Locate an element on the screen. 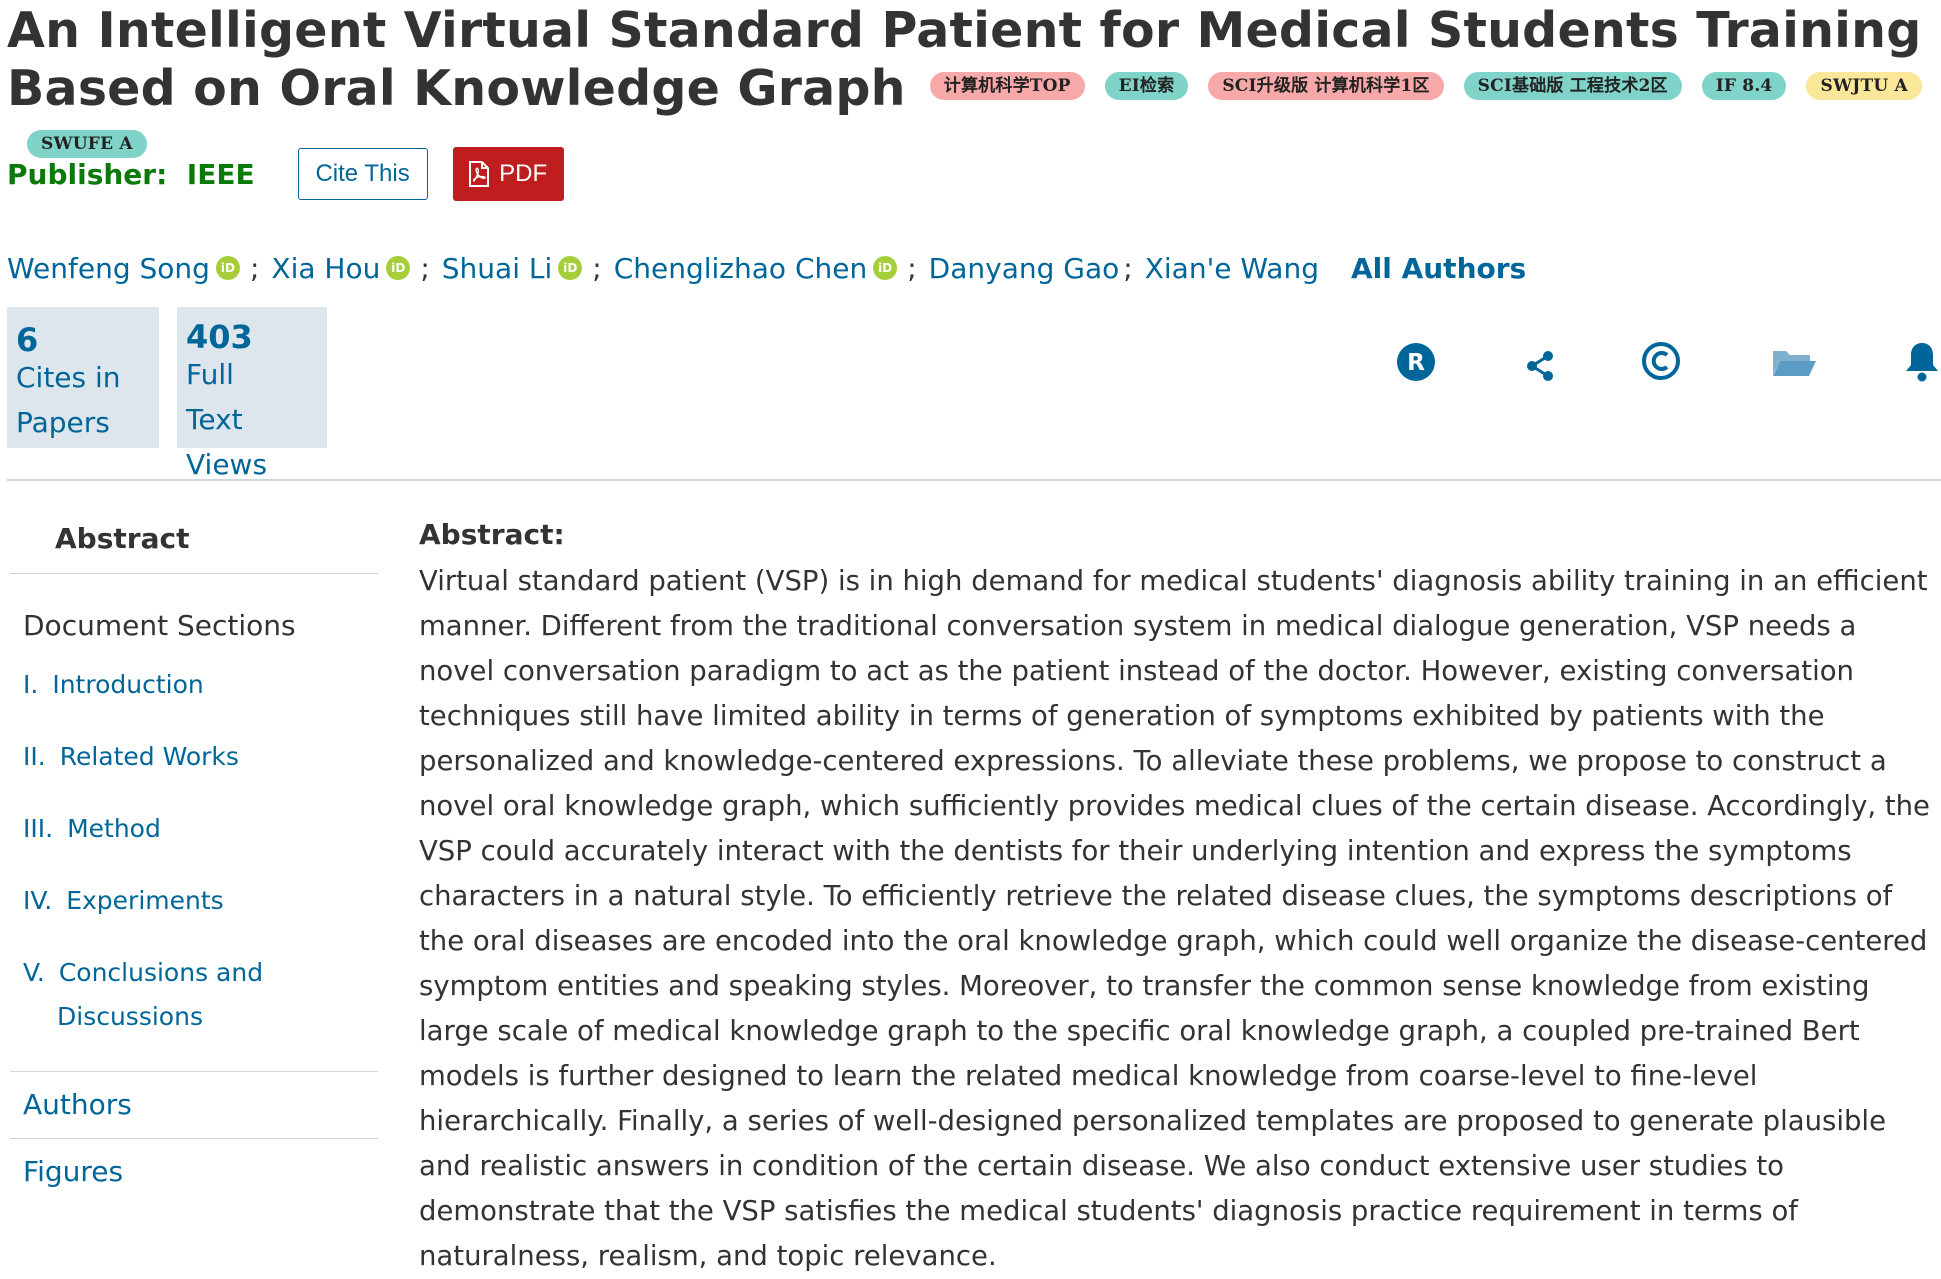  publisher: Publisher: IEEE is located at coordinates (131, 174).